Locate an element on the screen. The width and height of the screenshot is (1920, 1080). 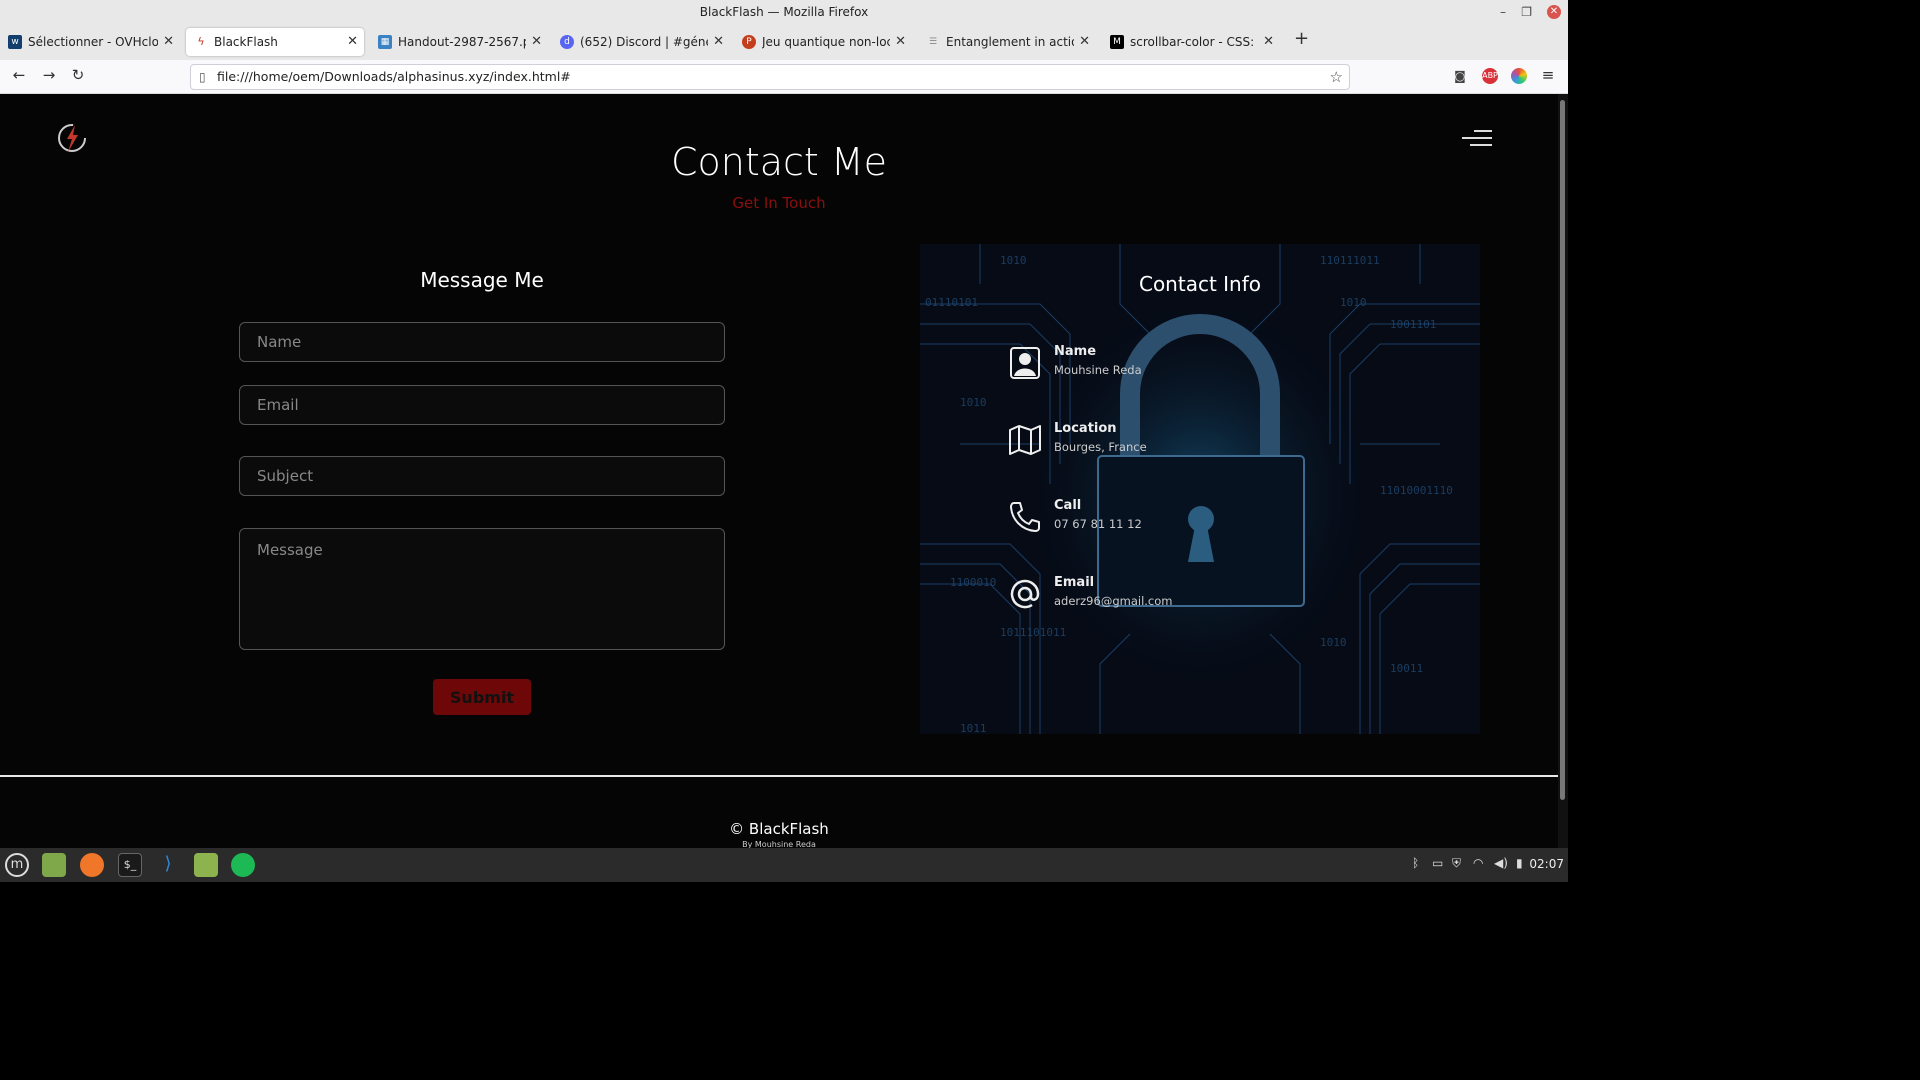
vscode-icon: ⟩ is located at coordinates (168, 865).